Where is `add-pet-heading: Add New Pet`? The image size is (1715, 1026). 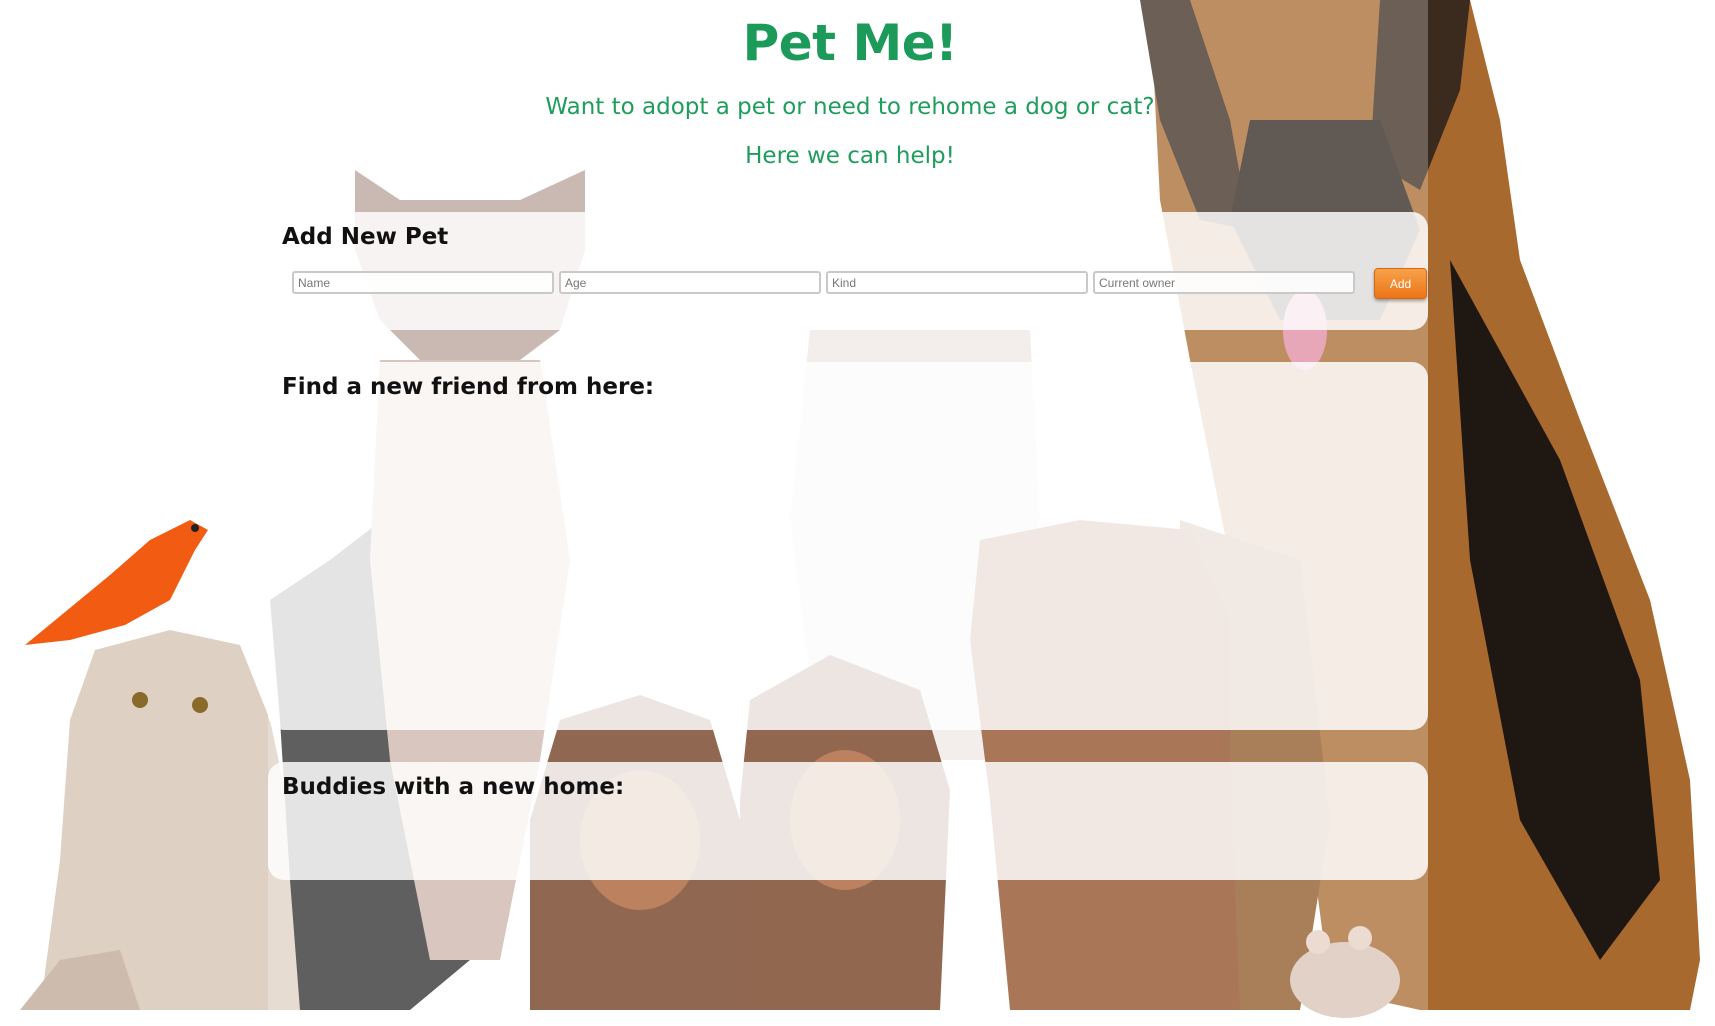
add-pet-heading: Add New Pet is located at coordinates (365, 237).